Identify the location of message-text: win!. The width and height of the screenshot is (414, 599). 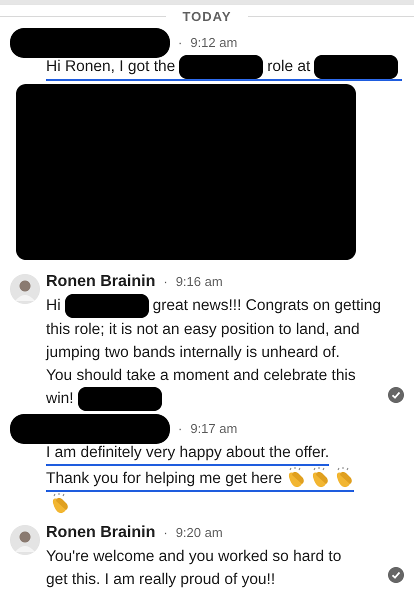
(60, 399).